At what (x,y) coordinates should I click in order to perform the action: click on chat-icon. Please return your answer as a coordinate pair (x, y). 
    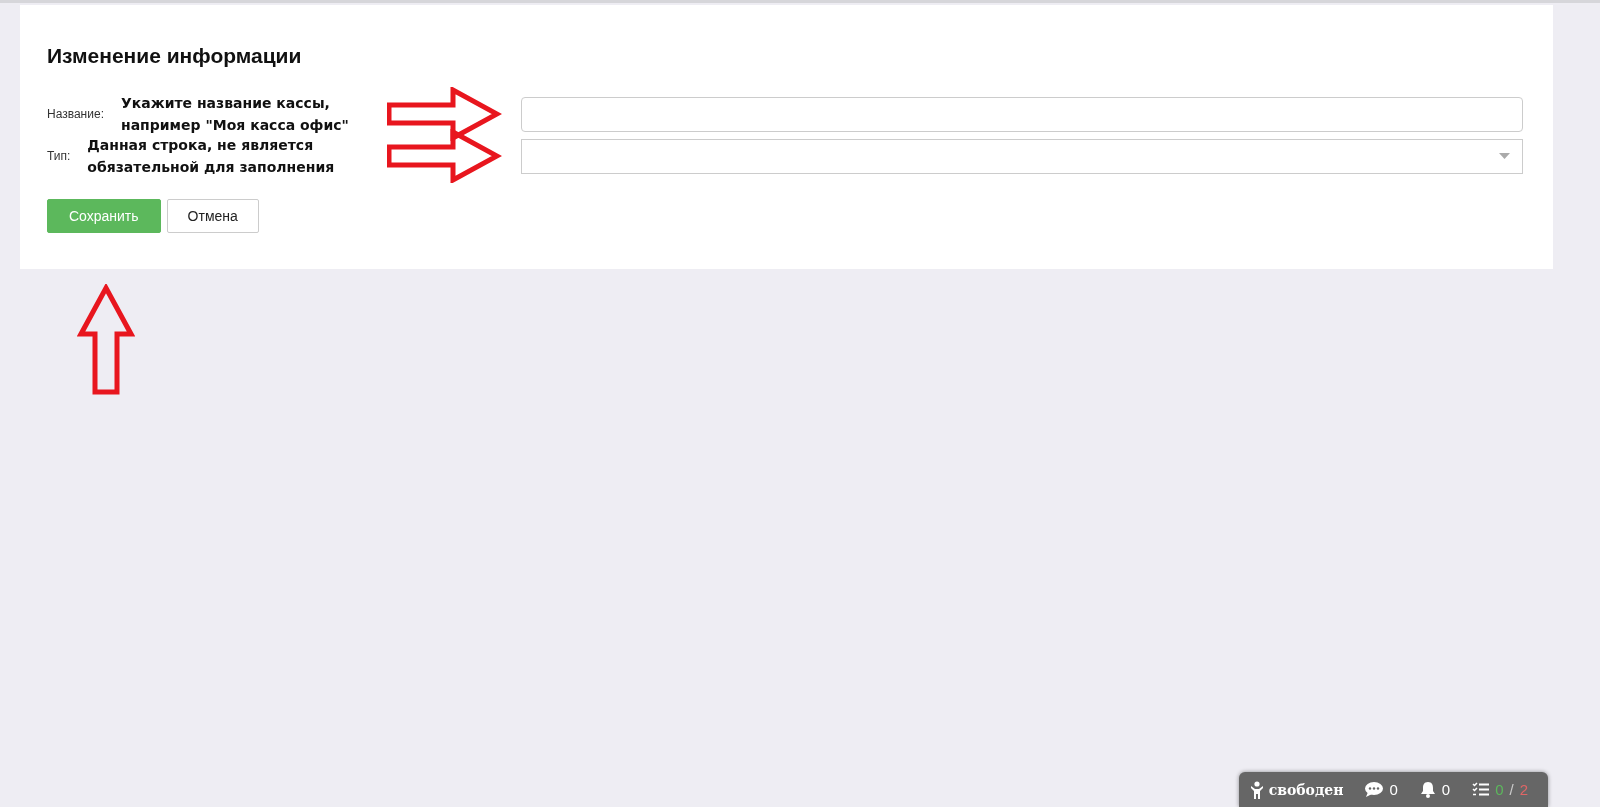
    Looking at the image, I should click on (1374, 789).